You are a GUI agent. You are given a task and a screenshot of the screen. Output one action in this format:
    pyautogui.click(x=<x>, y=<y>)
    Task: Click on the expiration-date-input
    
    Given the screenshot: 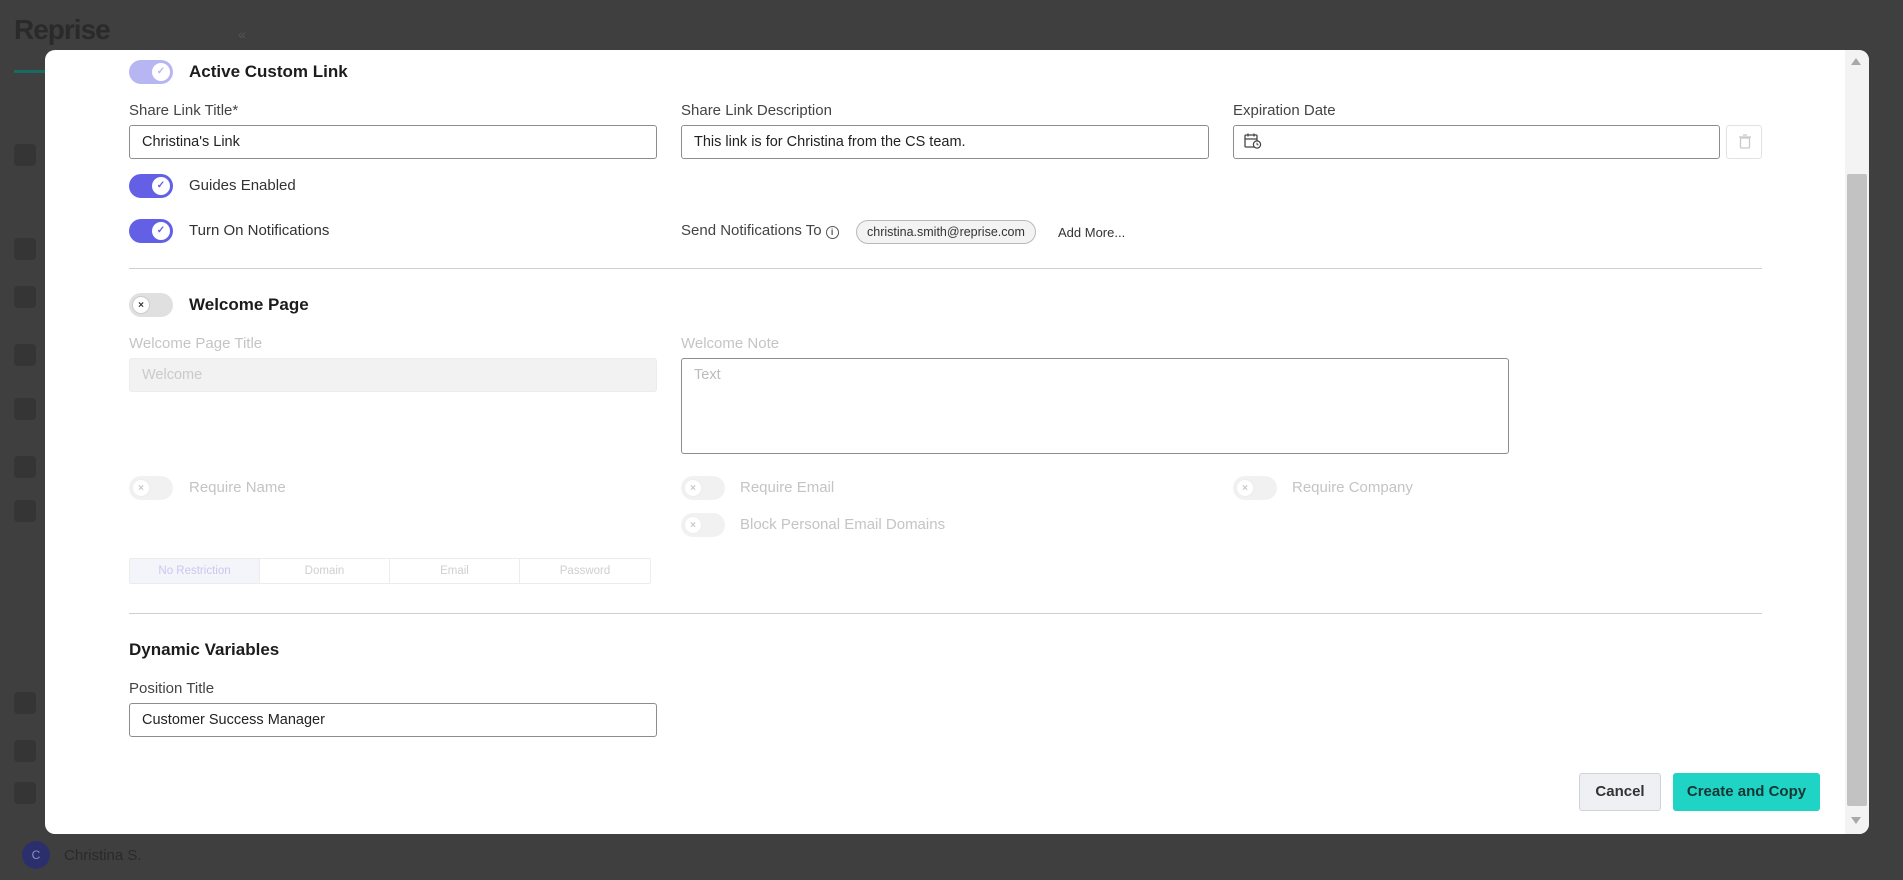 What is the action you would take?
    pyautogui.click(x=1476, y=142)
    